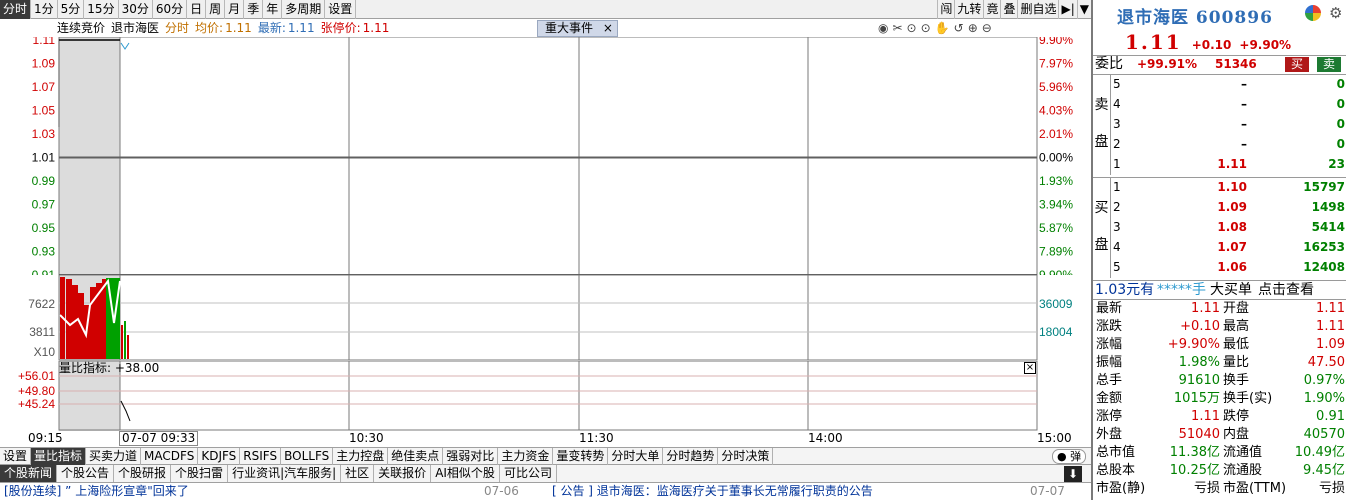 This screenshot has width=1346, height=500. What do you see at coordinates (987, 29) in the screenshot?
I see `zoom-out-icon: ⊖` at bounding box center [987, 29].